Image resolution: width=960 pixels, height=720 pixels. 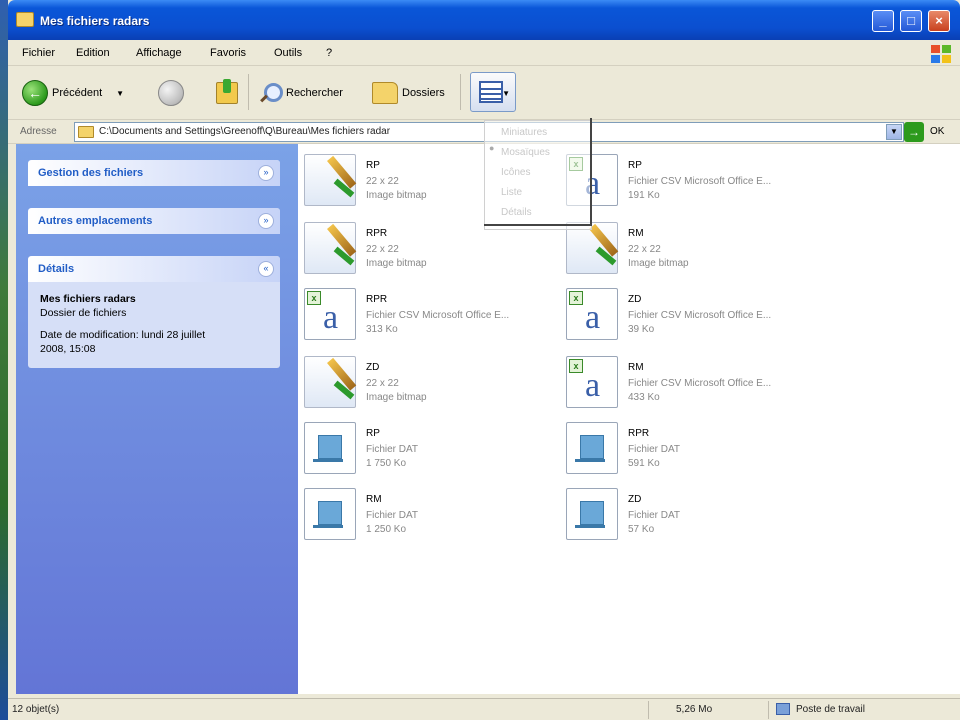 What do you see at coordinates (939, 21) in the screenshot?
I see `close-button: ×` at bounding box center [939, 21].